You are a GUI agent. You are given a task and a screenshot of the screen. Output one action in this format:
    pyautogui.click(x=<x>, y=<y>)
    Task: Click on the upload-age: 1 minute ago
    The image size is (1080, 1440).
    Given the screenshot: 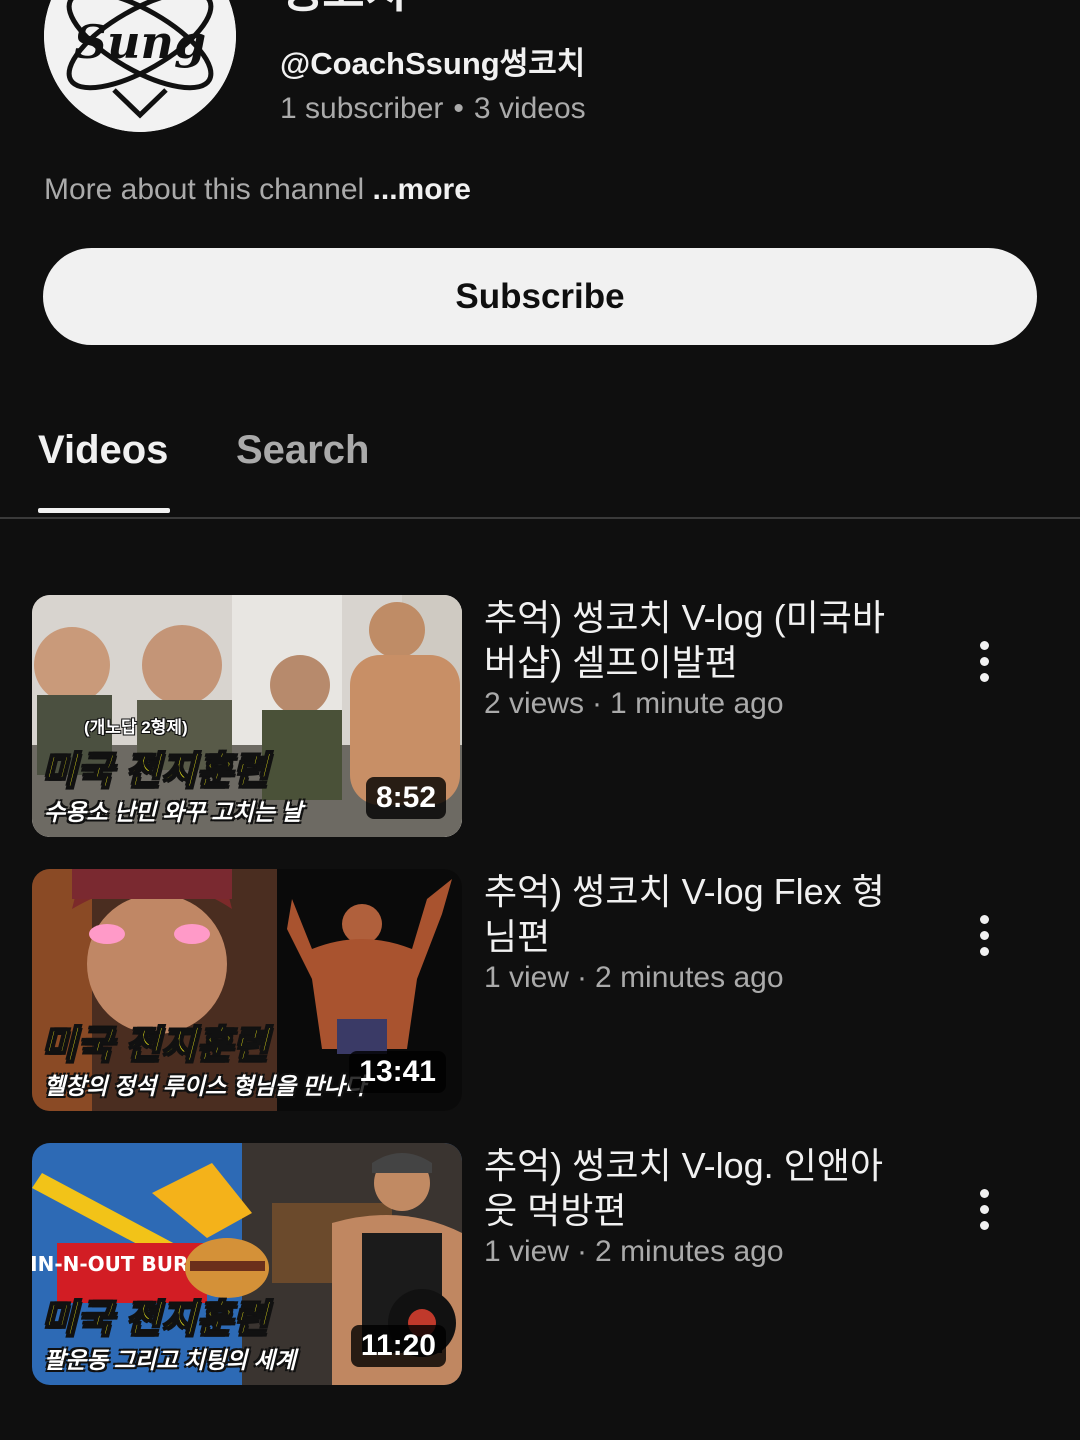 What is the action you would take?
    pyautogui.click(x=697, y=703)
    